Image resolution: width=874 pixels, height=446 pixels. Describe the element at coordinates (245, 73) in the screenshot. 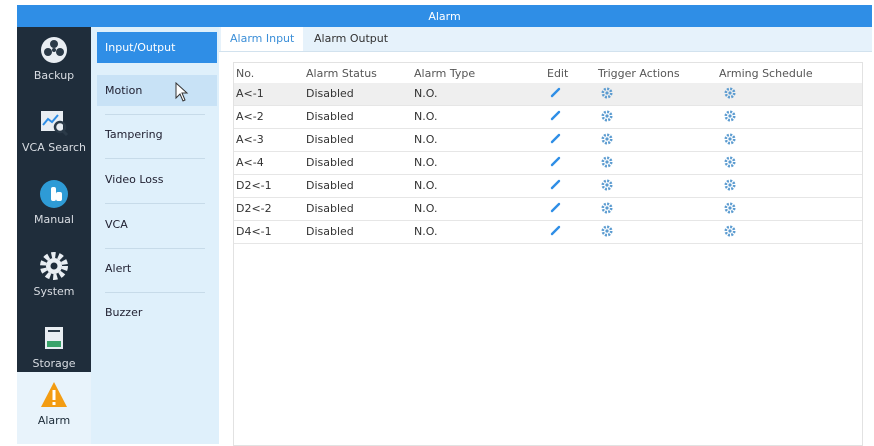

I see `column-header-no: No.` at that location.